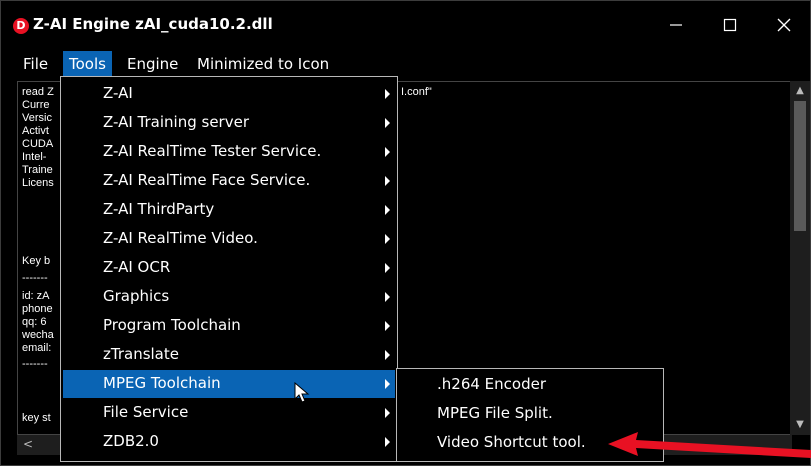  Describe the element at coordinates (172, 325) in the screenshot. I see `menu-item-label: Program Toolchain` at that location.